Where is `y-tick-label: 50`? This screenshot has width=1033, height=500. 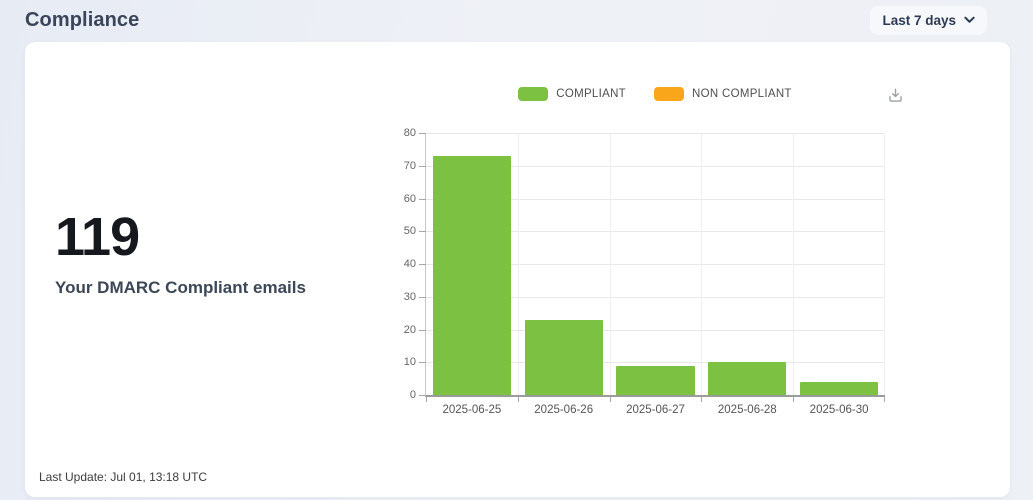 y-tick-label: 50 is located at coordinates (409, 231).